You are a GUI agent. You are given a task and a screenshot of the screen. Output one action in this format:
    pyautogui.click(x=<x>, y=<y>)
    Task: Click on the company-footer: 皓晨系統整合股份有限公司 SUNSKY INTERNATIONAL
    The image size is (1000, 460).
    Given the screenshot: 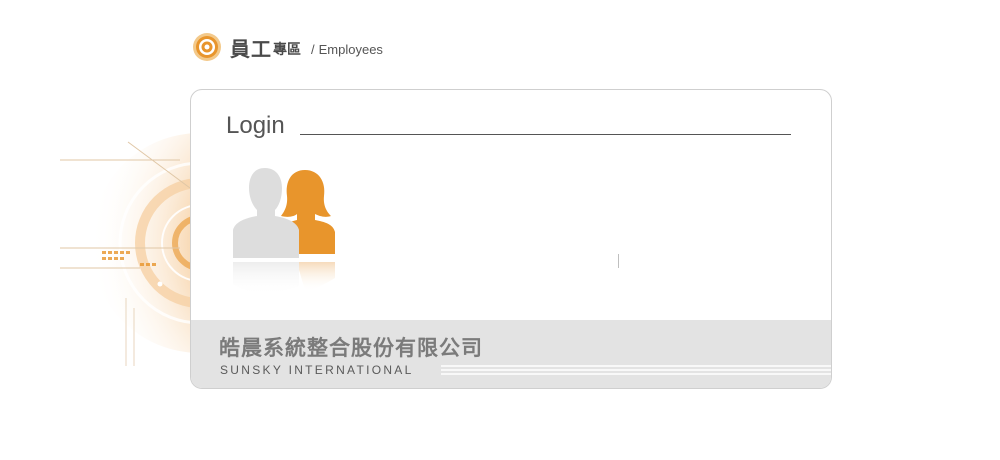 What is the action you would take?
    pyautogui.click(x=511, y=354)
    